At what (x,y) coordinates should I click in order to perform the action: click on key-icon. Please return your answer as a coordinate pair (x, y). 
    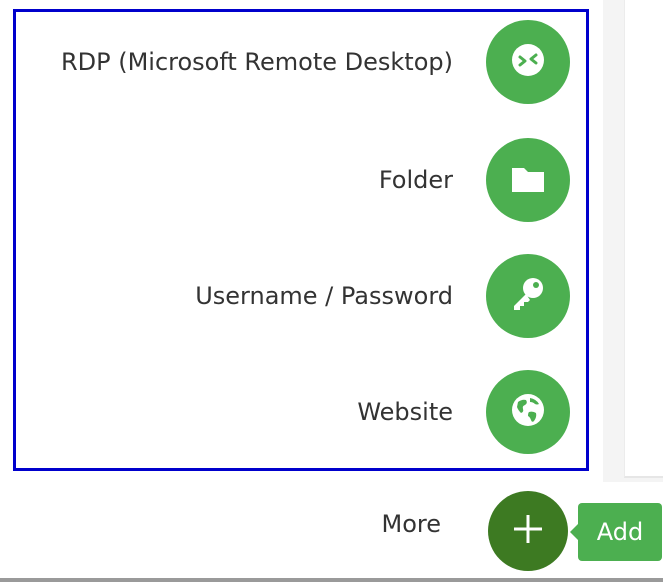
    Looking at the image, I should click on (528, 296).